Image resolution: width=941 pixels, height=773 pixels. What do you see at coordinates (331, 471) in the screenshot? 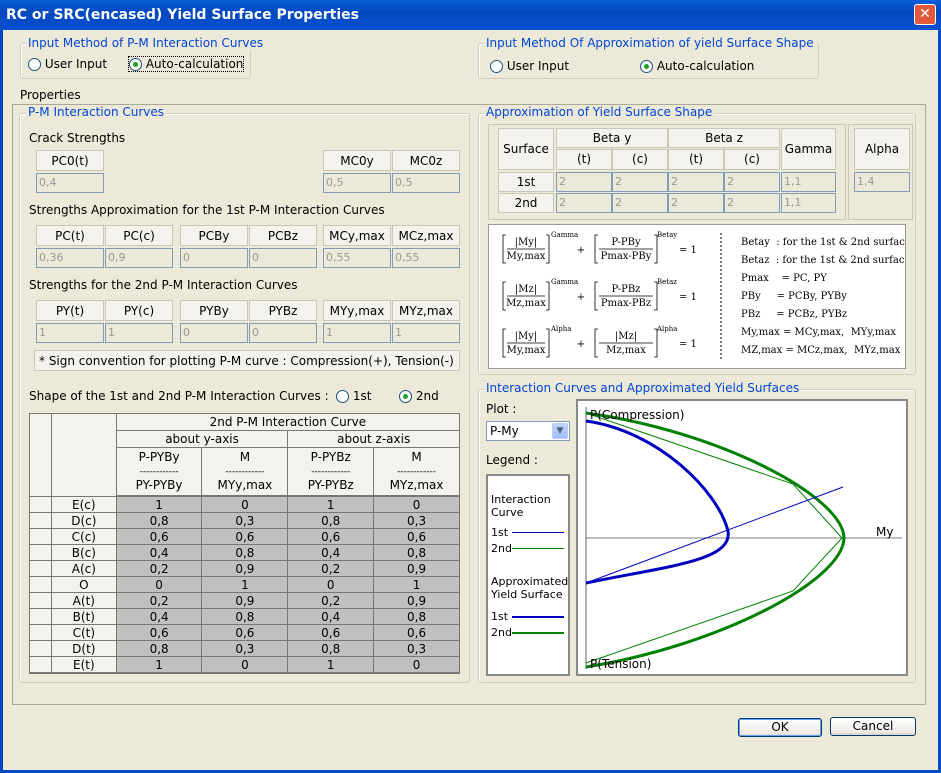
I see `col-header-3: P-PYBz ------------ PY-PYBz` at bounding box center [331, 471].